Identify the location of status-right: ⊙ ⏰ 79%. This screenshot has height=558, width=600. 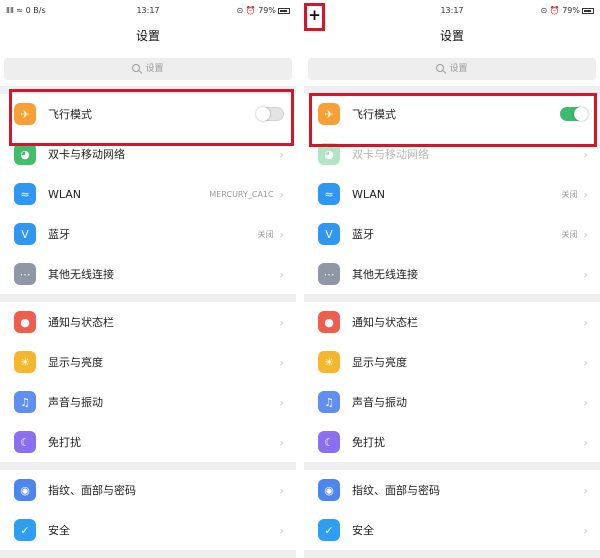
(263, 10).